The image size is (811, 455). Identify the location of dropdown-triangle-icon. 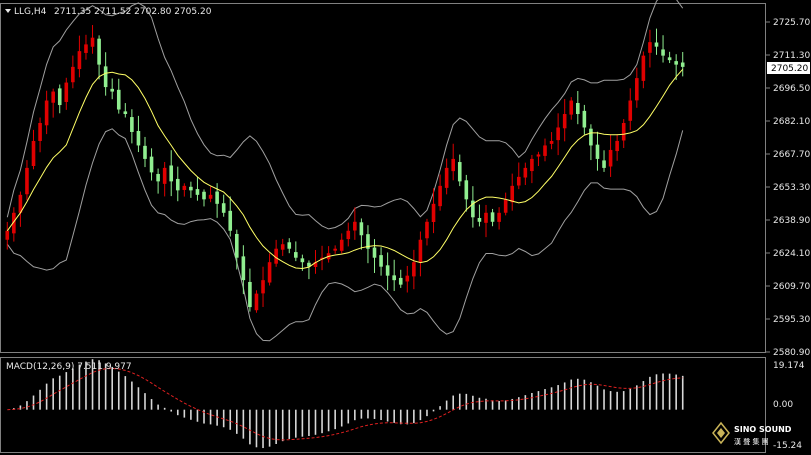
(8, 11).